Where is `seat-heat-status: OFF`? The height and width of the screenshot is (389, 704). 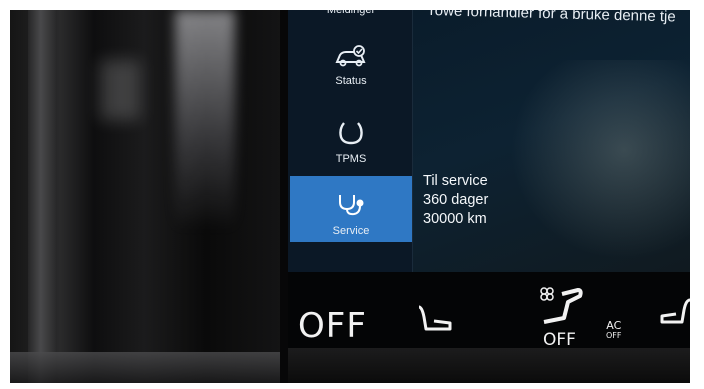
seat-heat-status: OFF is located at coordinates (559, 340).